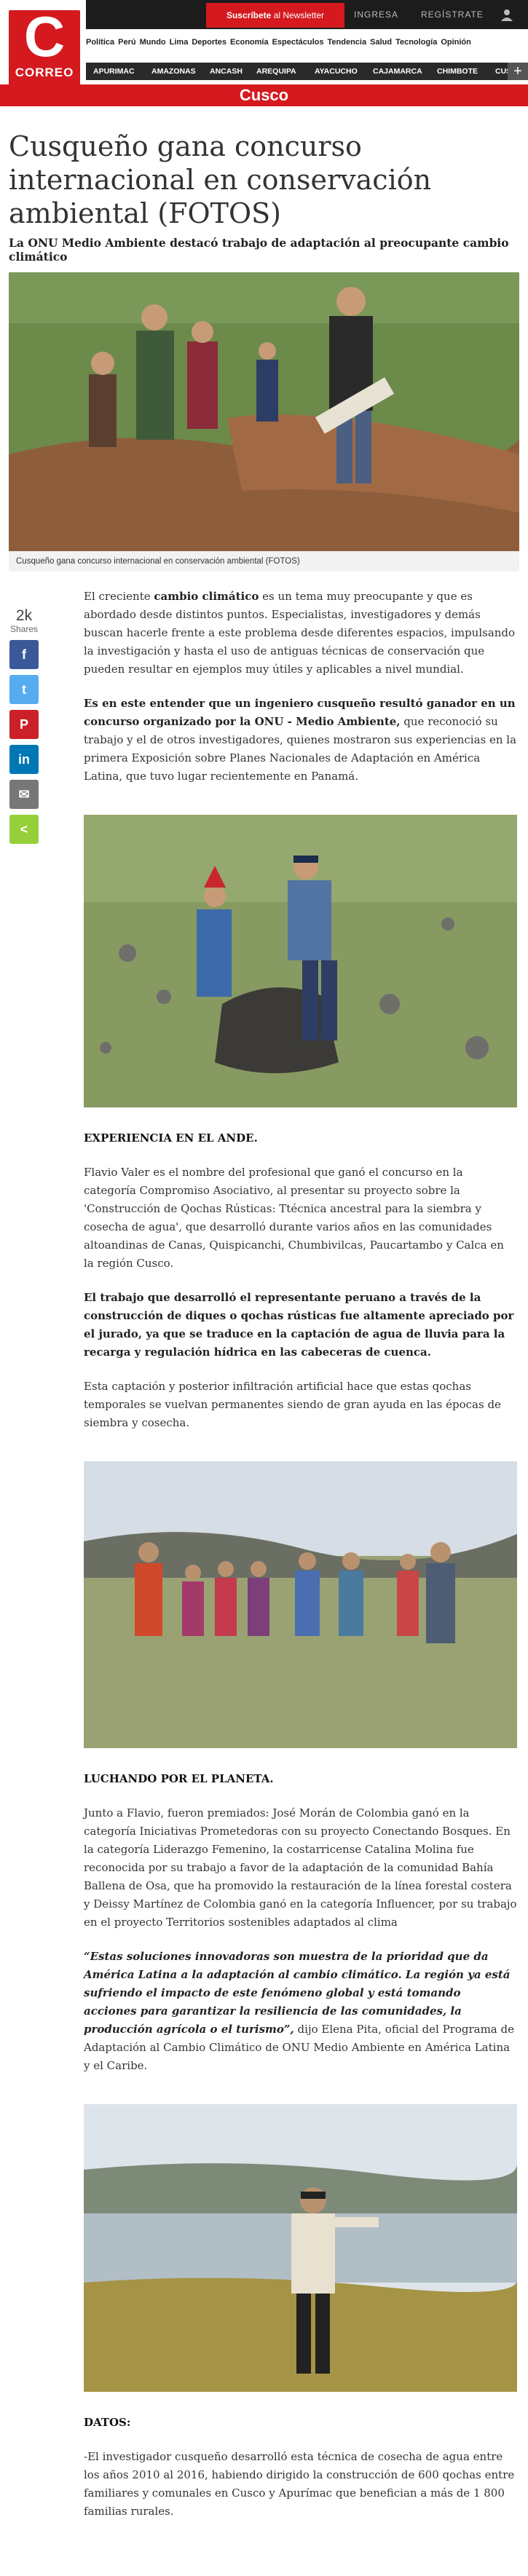  I want to click on facebook-share-button: f, so click(24, 654).